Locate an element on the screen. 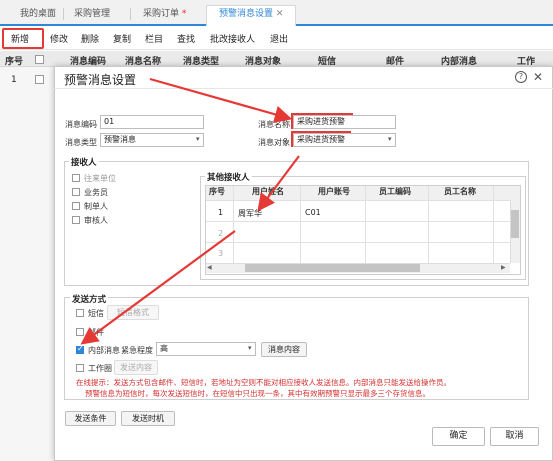 This screenshot has height=461, width=553. arrow-to-name is located at coordinates (221, 100).